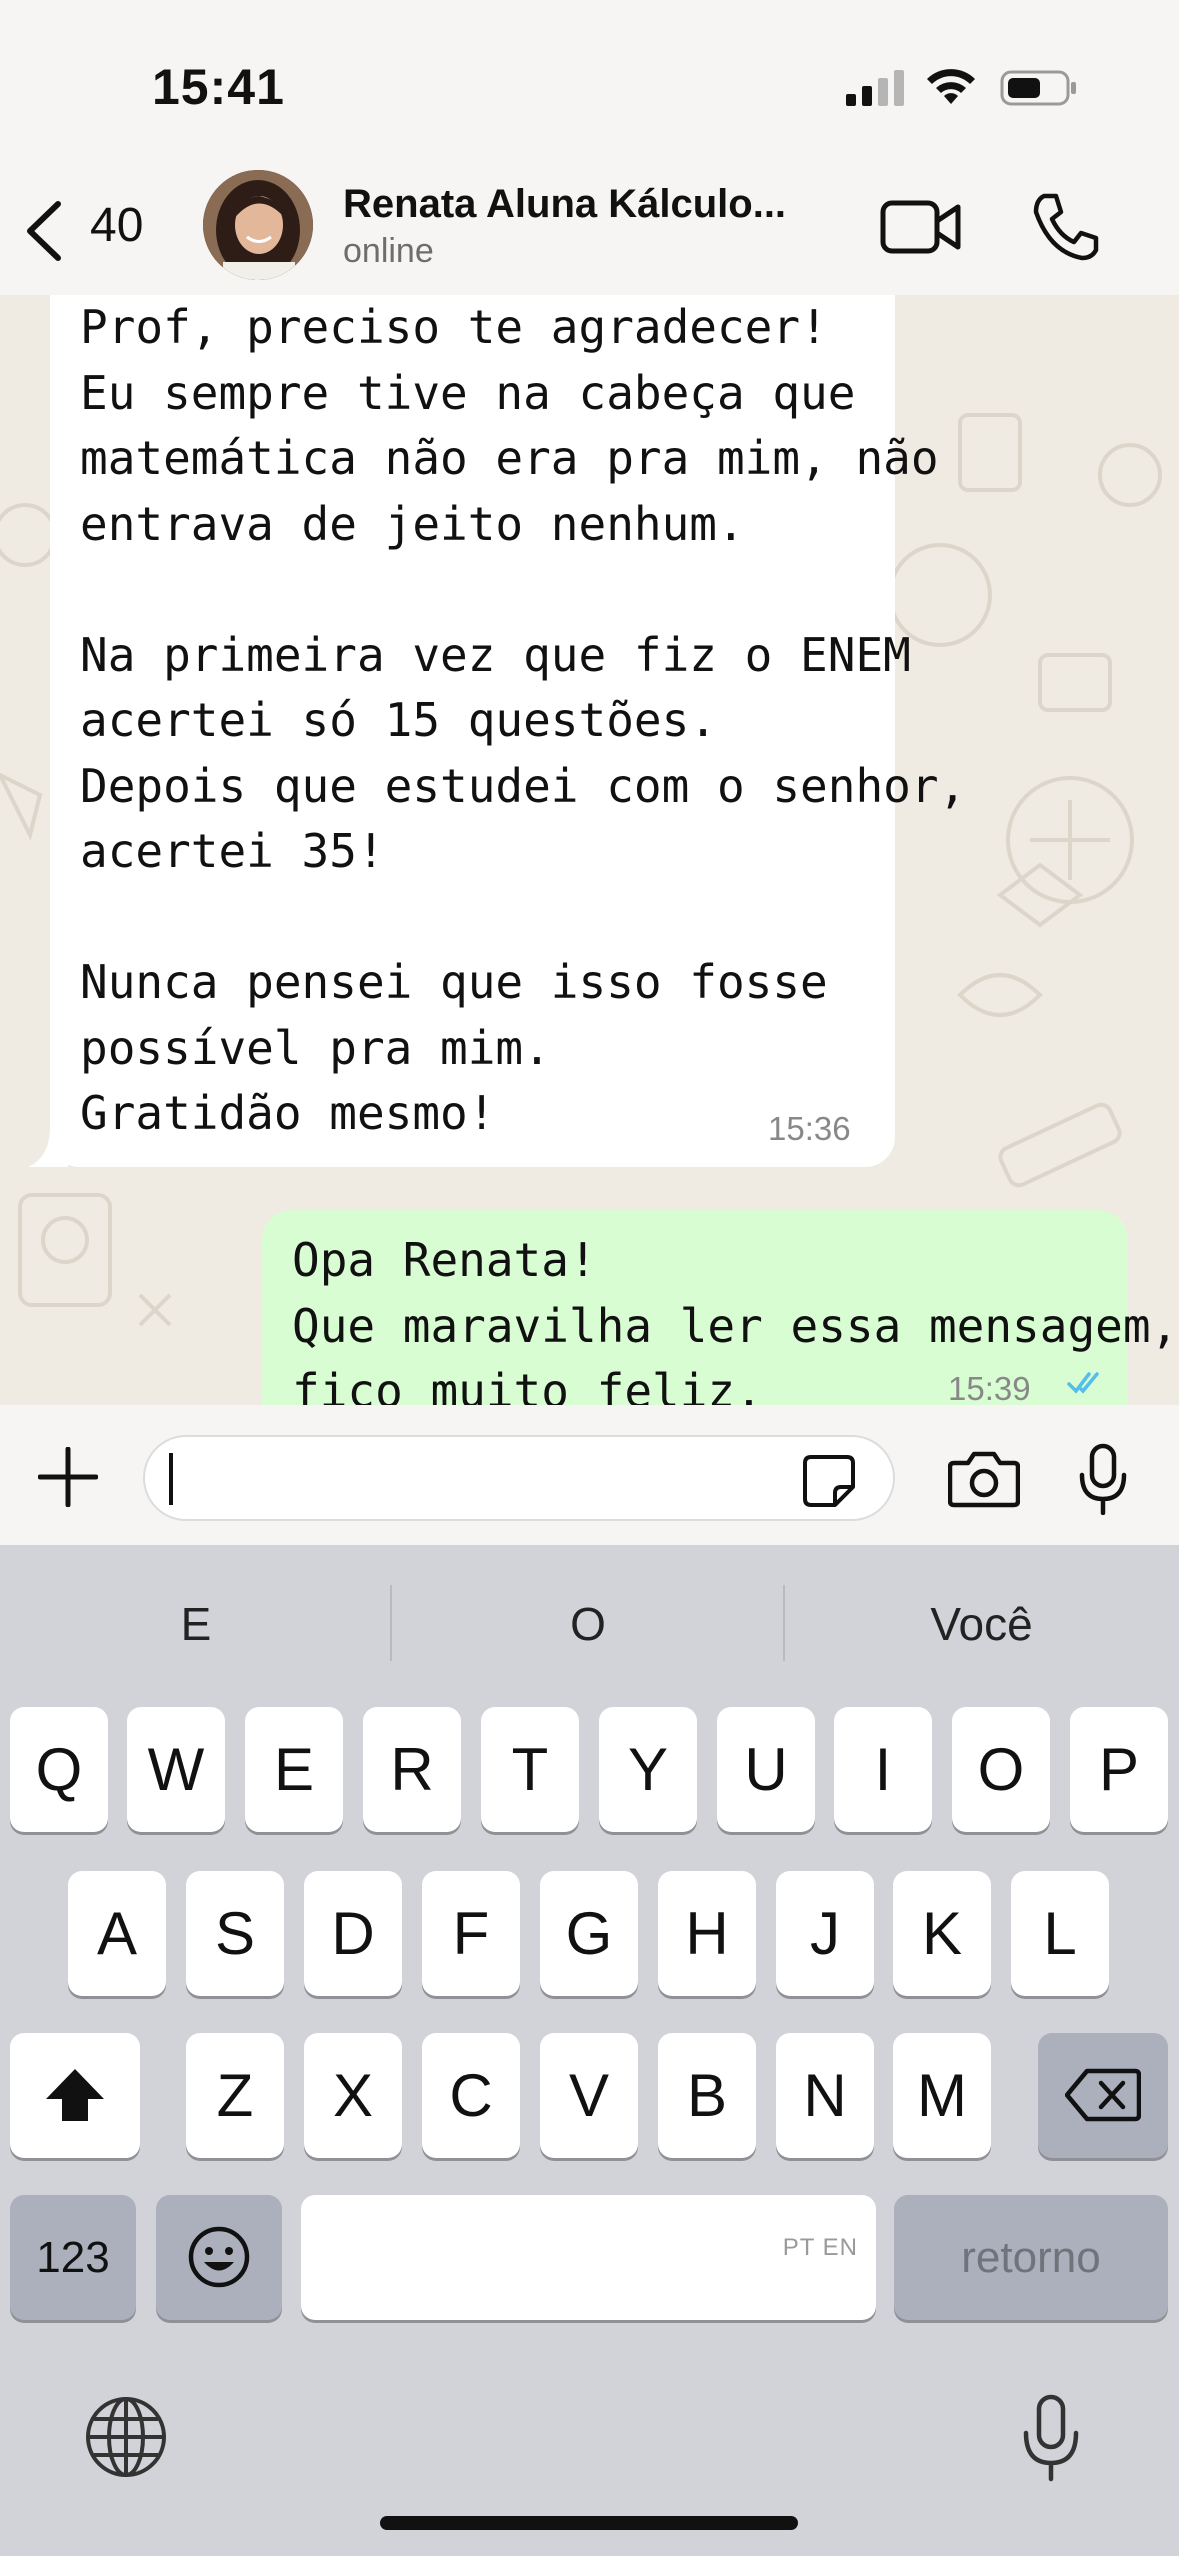  I want to click on emoji-icon, so click(219, 2257).